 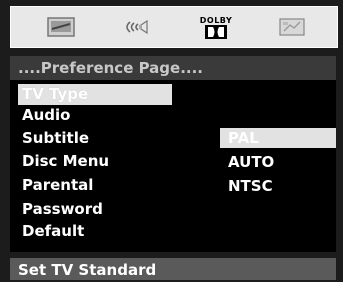 I want to click on menu-item-subtitle: Subtitle, so click(x=53, y=138).